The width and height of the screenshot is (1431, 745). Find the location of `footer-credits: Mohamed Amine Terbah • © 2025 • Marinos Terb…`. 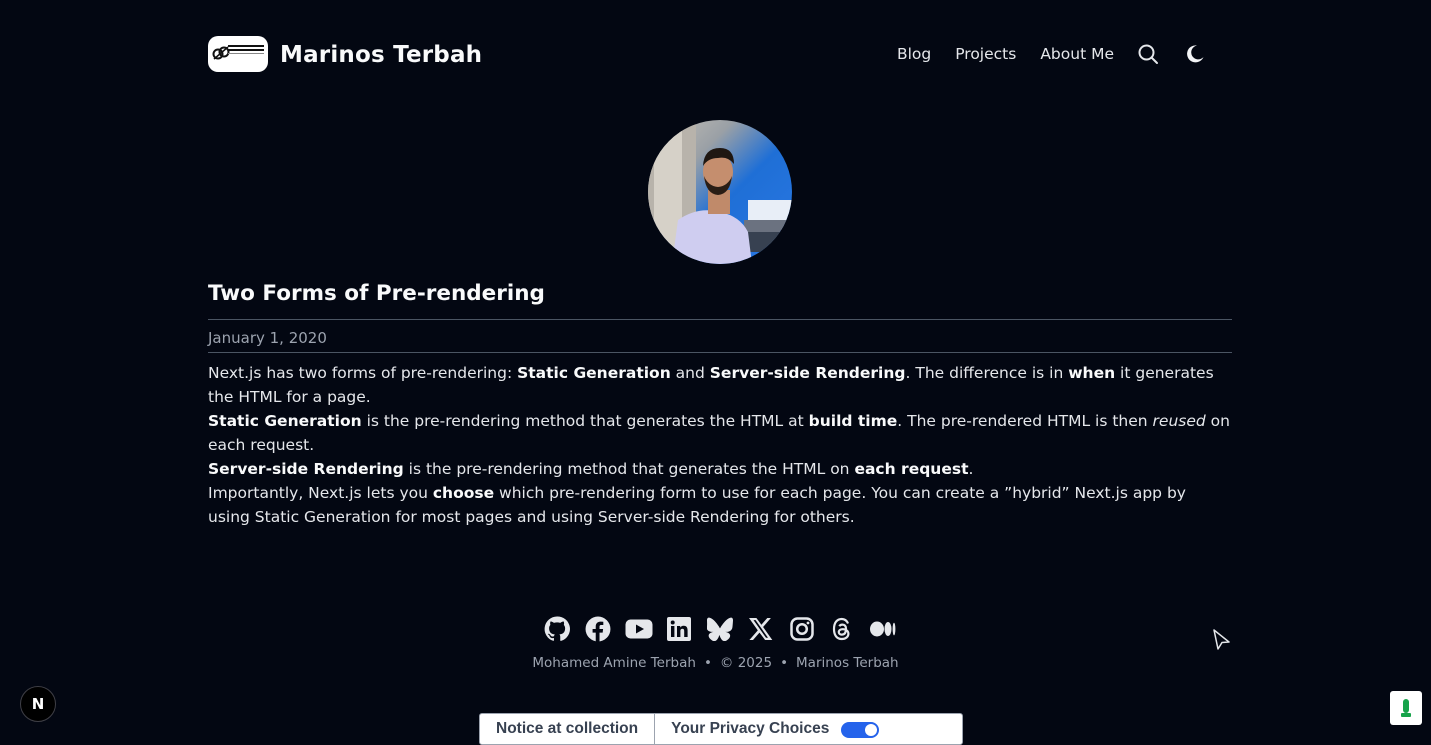

footer-credits: Mohamed Amine Terbah • © 2025 • Marinos Terb… is located at coordinates (715, 663).